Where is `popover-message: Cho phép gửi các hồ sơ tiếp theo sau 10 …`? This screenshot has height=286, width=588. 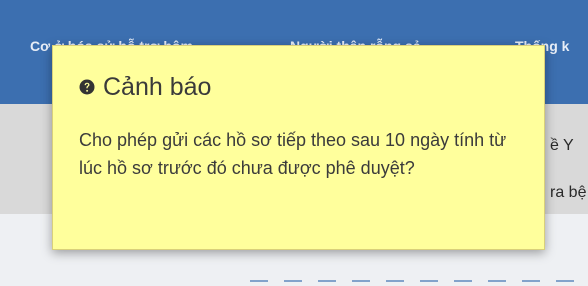 popover-message: Cho phép gửi các hồ sơ tiếp theo sau 10 … is located at coordinates (293, 154).